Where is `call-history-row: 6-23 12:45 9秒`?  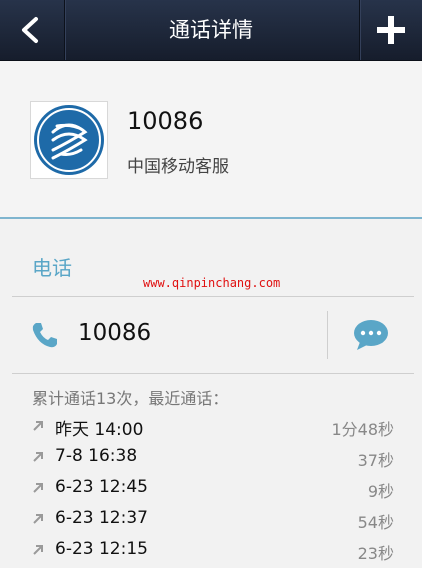 call-history-row: 6-23 12:45 9秒 is located at coordinates (211, 487).